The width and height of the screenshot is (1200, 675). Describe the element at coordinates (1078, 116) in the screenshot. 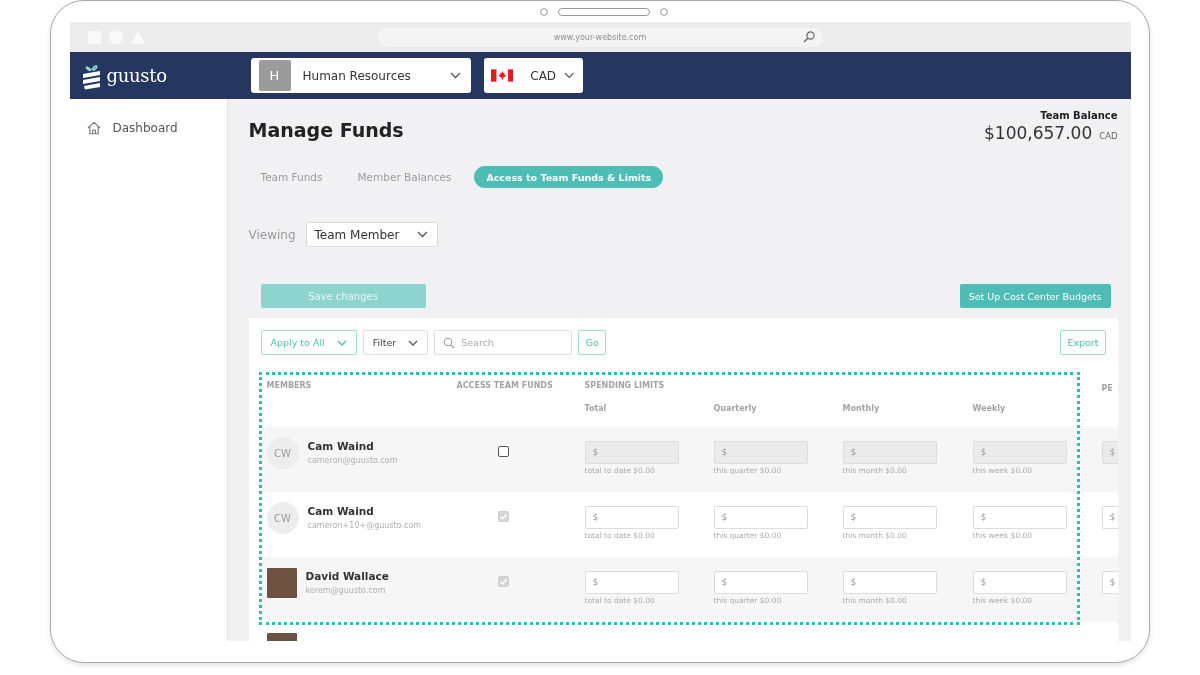

I see `balance-label: Team Balance` at that location.